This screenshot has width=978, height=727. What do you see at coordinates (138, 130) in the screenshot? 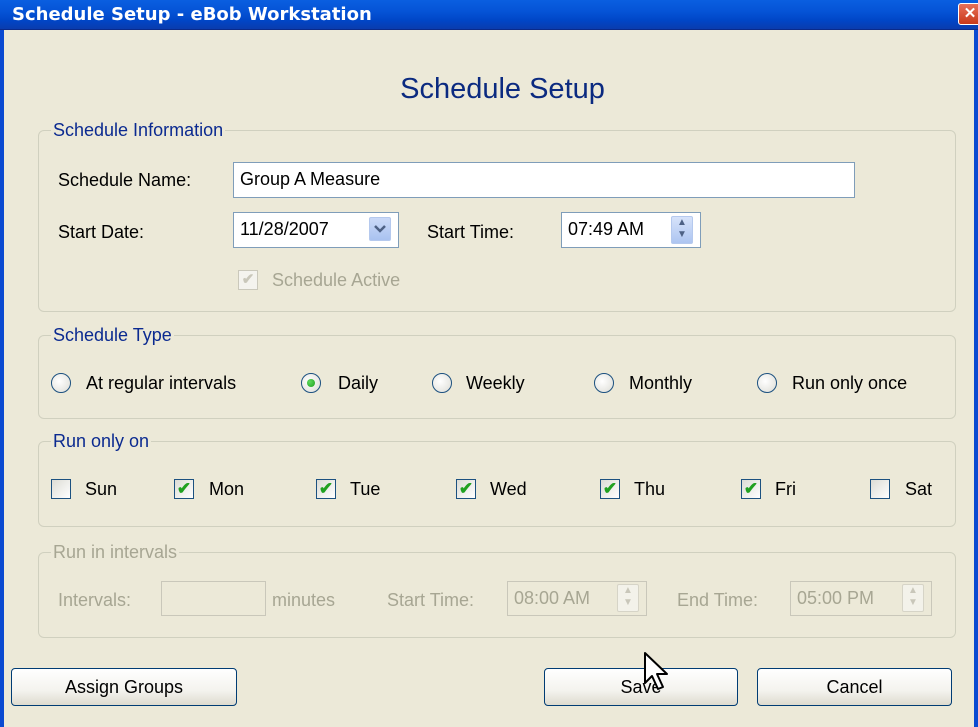
I see `schedule-information-legend: Schedule Information` at bounding box center [138, 130].